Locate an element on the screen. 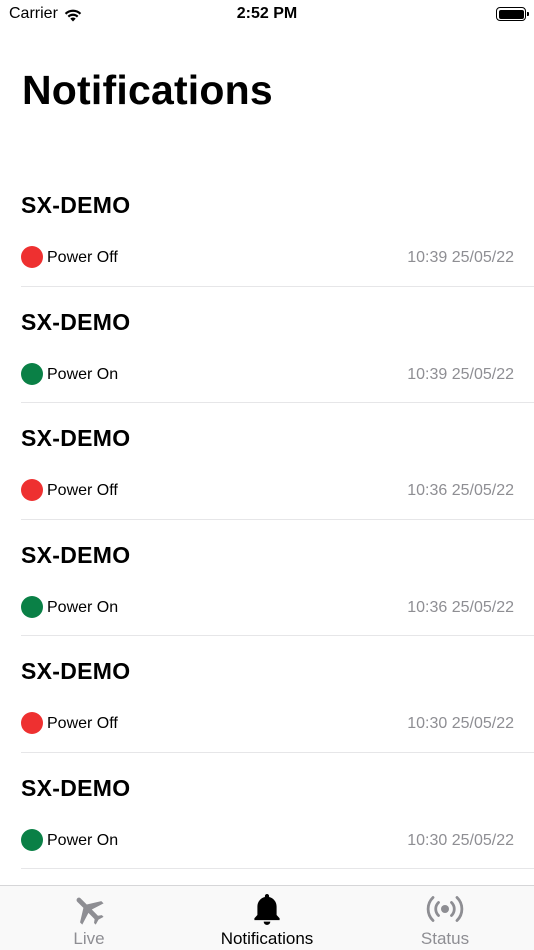 Image resolution: width=534 pixels, height=950 pixels. notification-row: SX-DEMO Power Off 10:30 25/05/22 is located at coordinates (267, 694).